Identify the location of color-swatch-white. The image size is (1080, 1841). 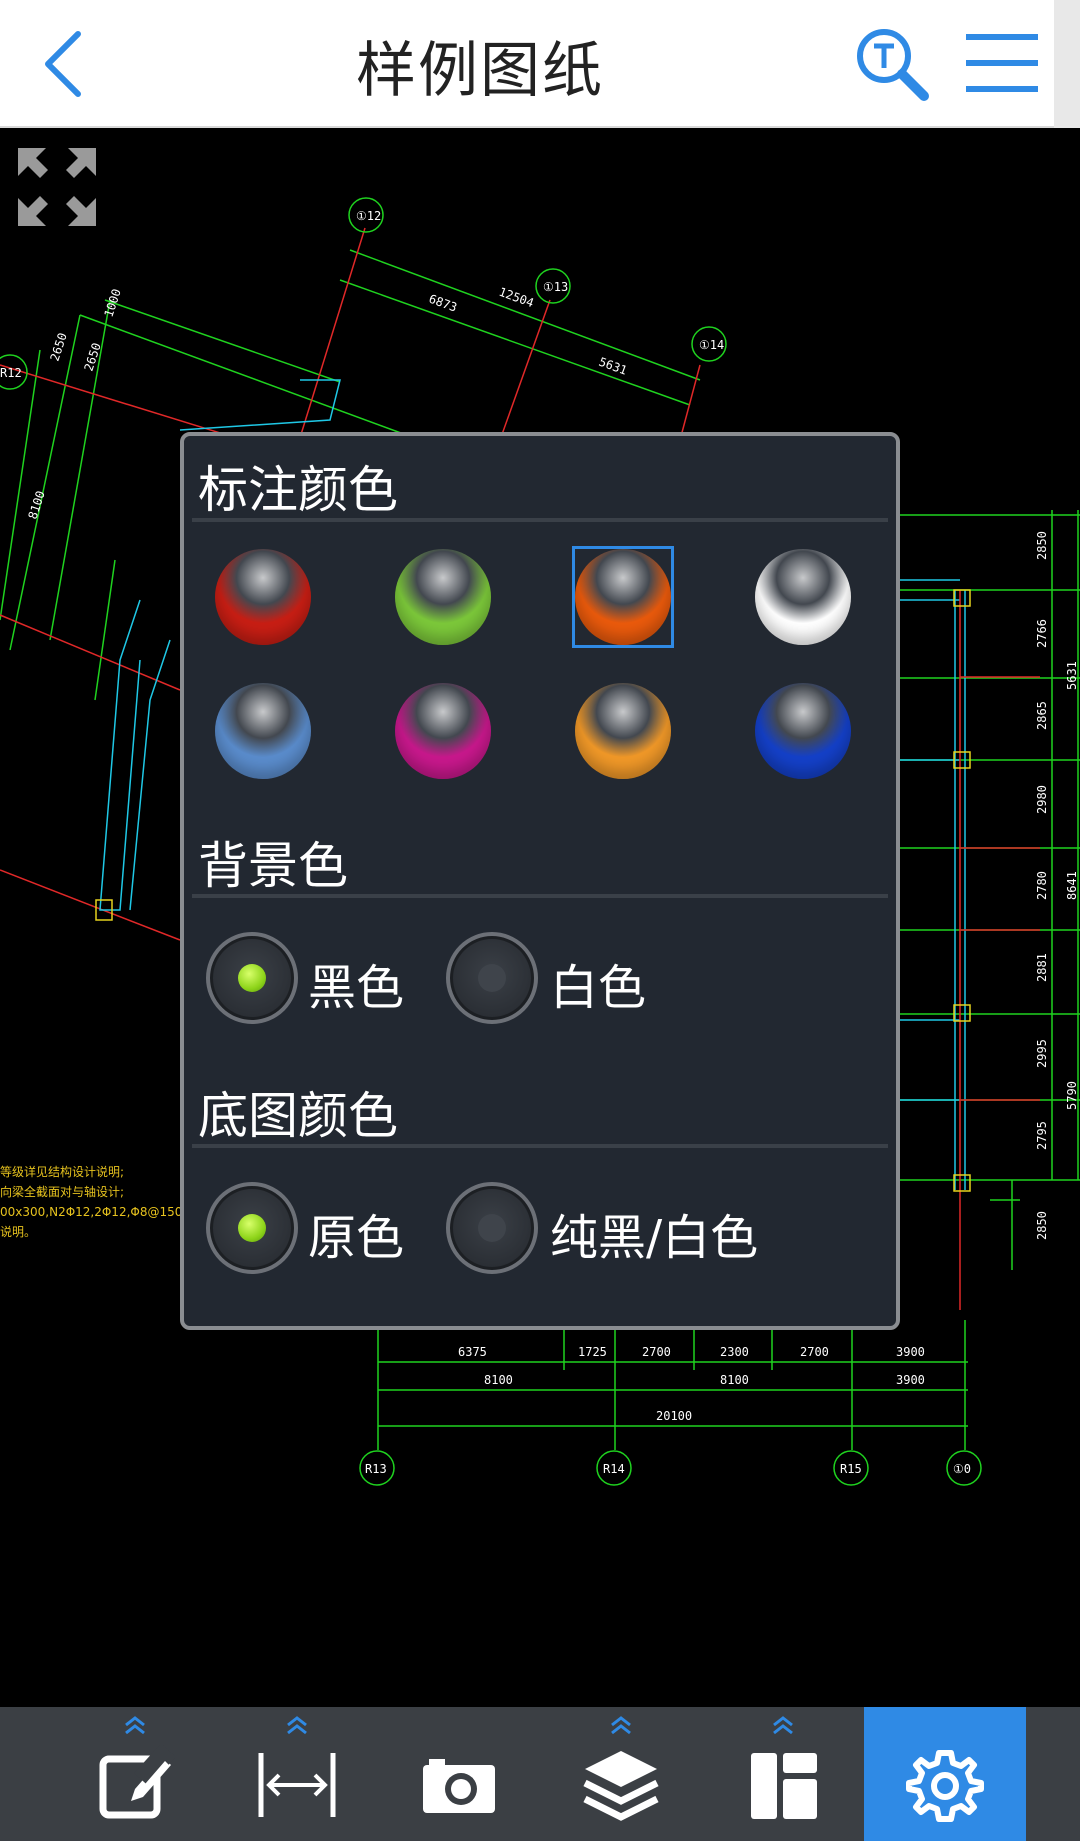
(803, 597).